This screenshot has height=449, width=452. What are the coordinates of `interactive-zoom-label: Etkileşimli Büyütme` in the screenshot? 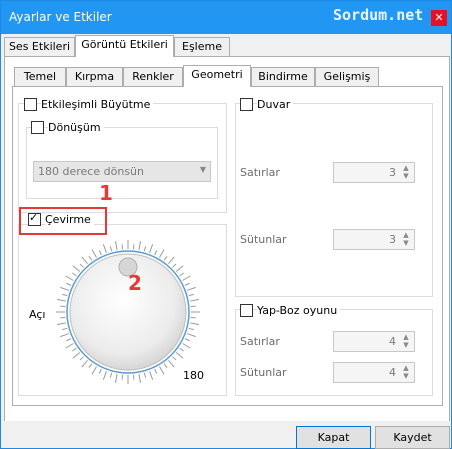 It's located at (97, 104).